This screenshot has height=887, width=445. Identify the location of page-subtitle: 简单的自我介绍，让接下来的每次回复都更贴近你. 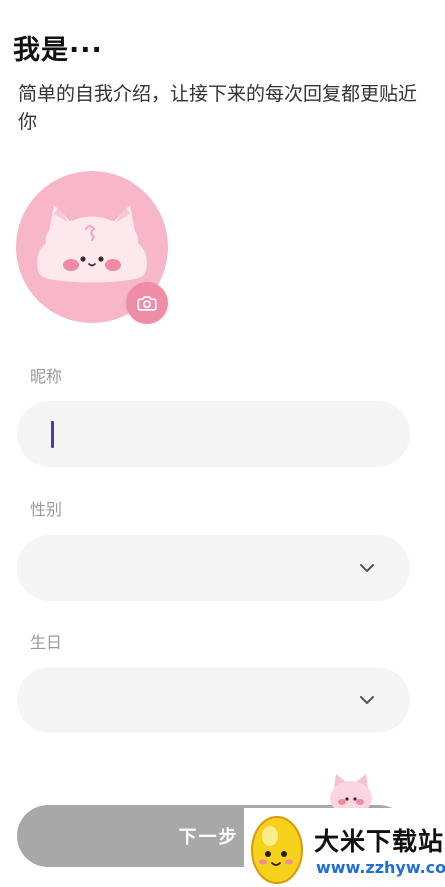
(218, 108).